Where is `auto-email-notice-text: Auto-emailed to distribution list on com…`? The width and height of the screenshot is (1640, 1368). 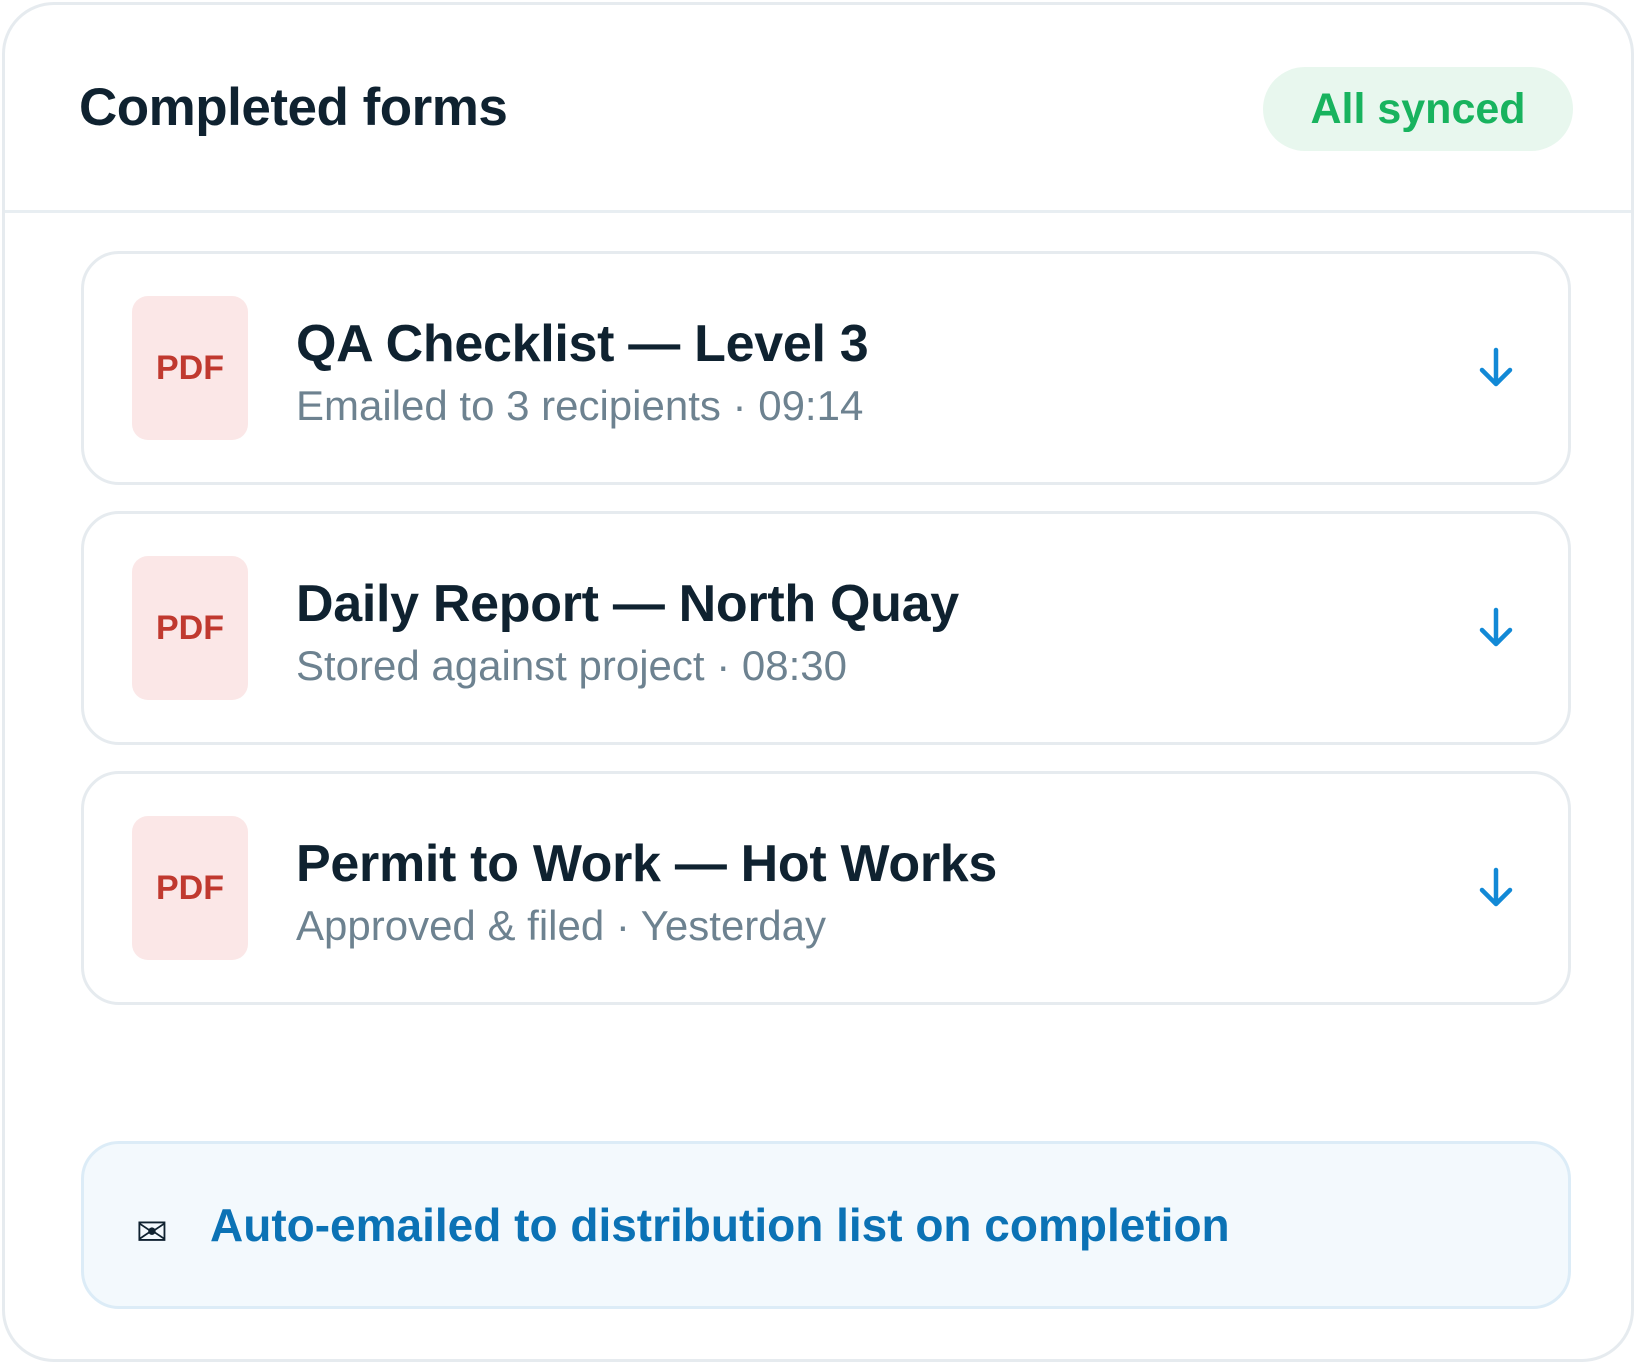 auto-email-notice-text: Auto-emailed to distribution list on com… is located at coordinates (720, 1225).